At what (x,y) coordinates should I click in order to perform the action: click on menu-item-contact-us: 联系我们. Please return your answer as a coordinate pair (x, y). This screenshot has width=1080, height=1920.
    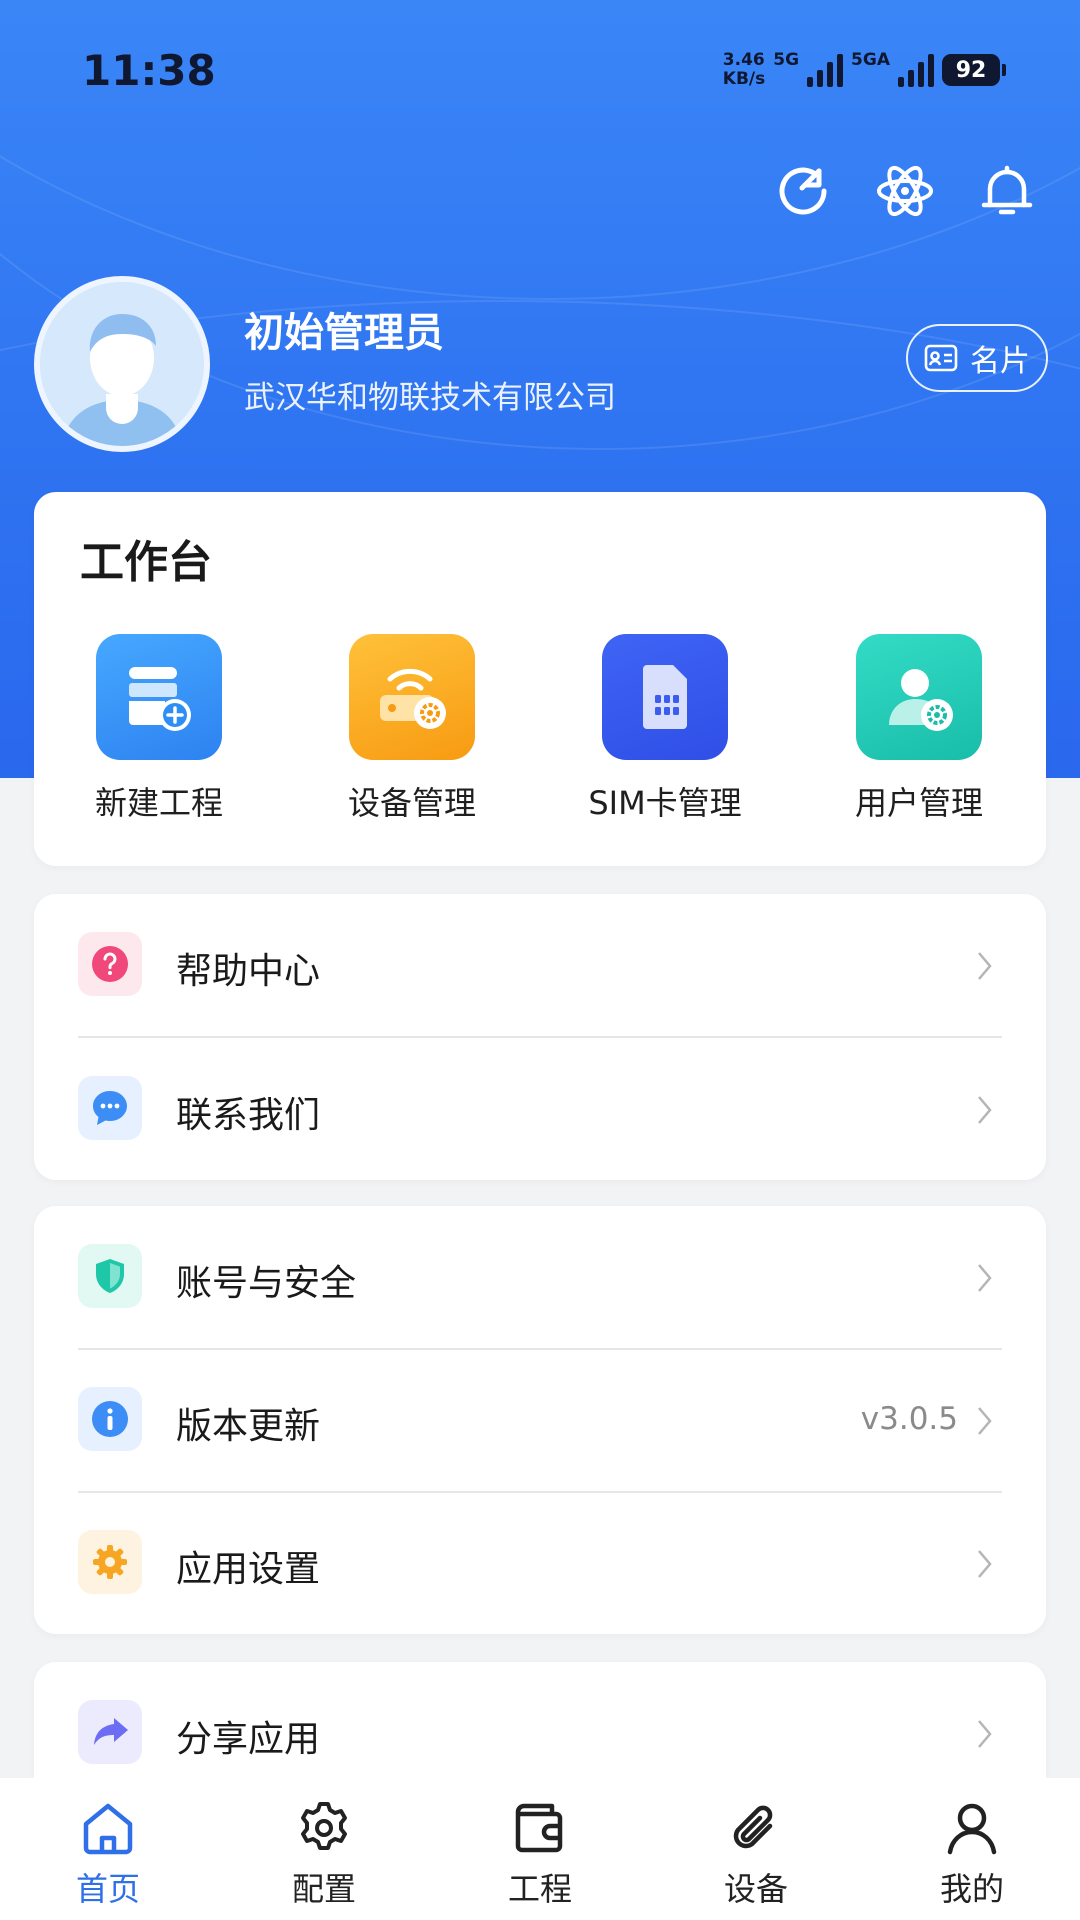
    Looking at the image, I should click on (540, 1110).